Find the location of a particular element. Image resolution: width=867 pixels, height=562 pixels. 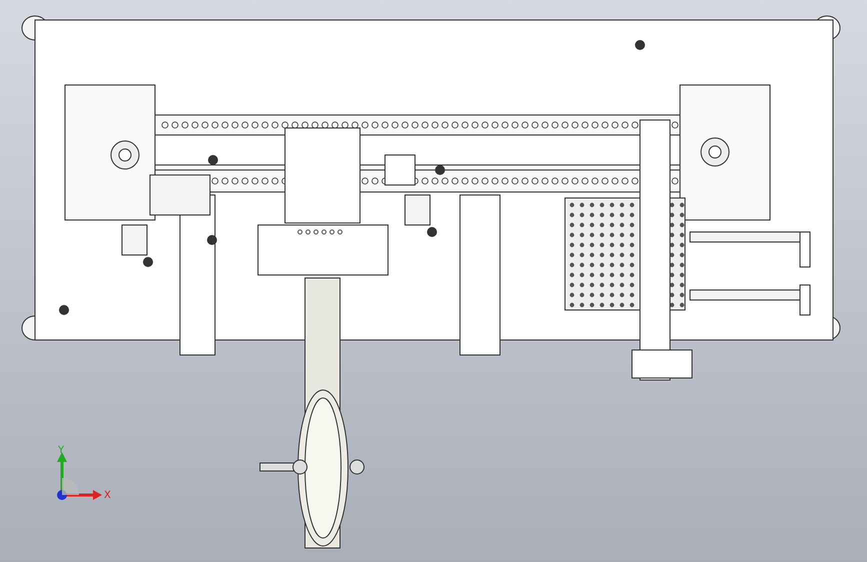

axis-triad-icon is located at coordinates (79, 476).